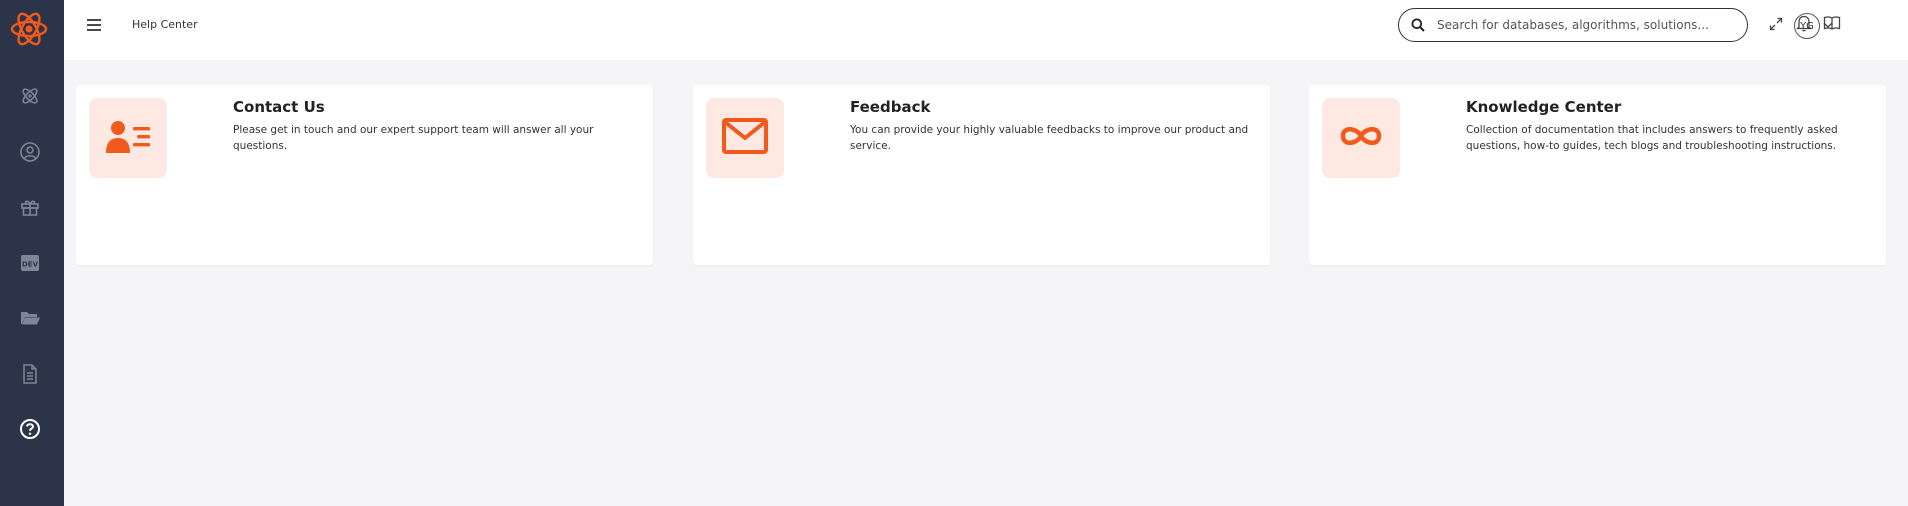 The width and height of the screenshot is (1908, 506). I want to click on sidebar: DEV, so click(32, 253).